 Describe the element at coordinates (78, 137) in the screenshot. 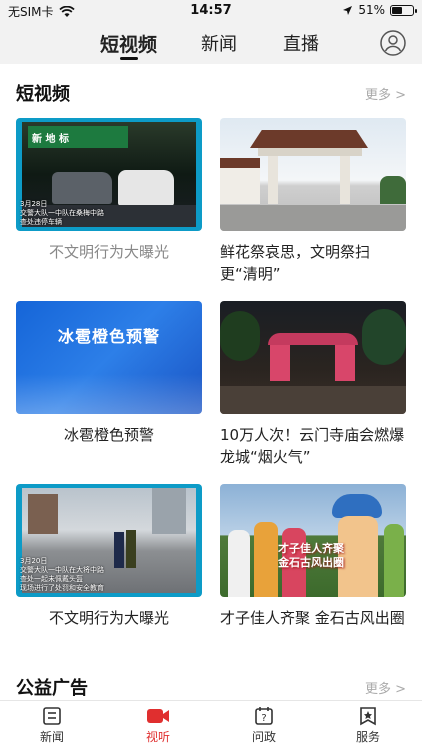

I see `shop-sign: 新 地 标` at that location.